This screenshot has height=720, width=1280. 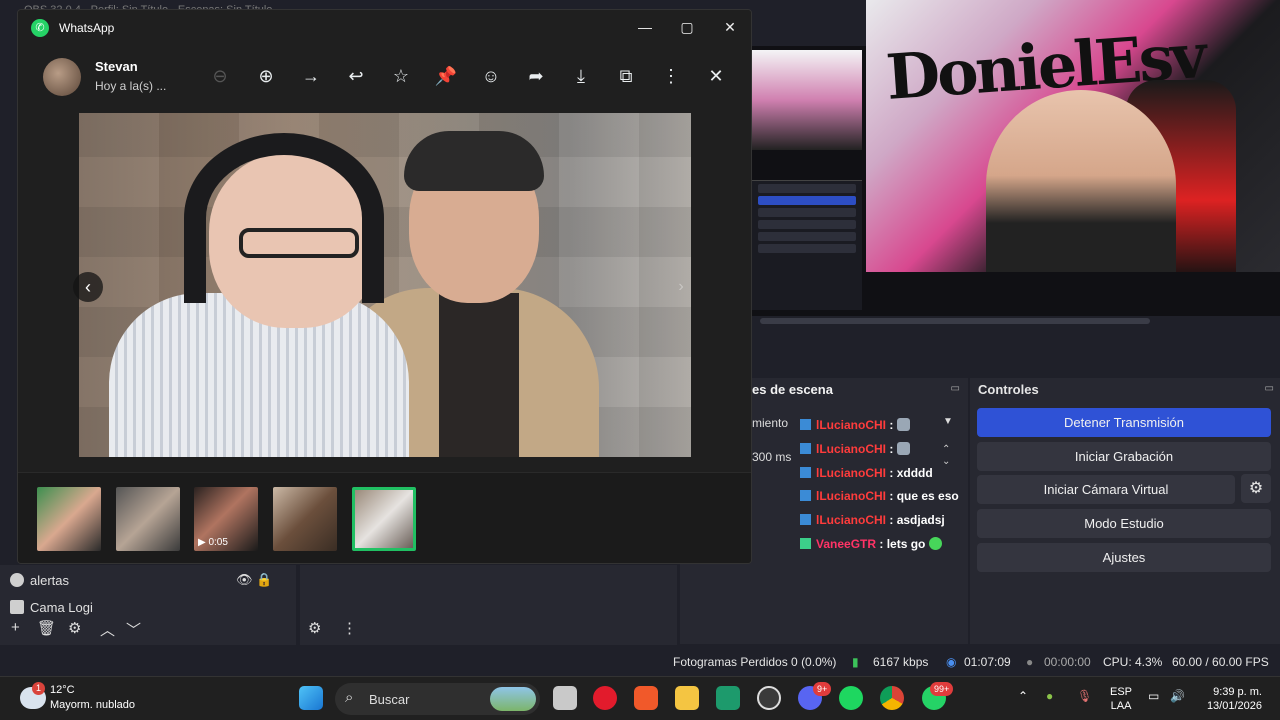 What do you see at coordinates (264, 579) in the screenshot?
I see `lock-icon: 🔒` at bounding box center [264, 579].